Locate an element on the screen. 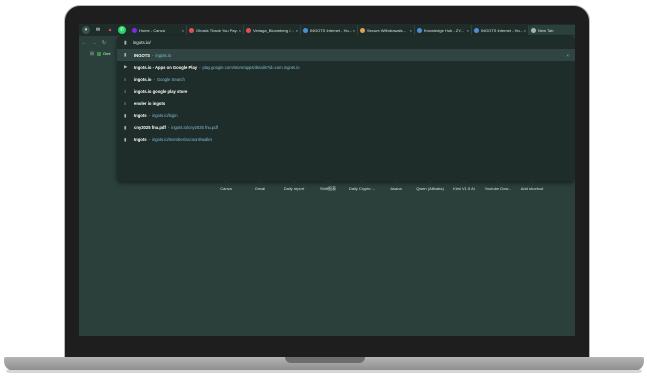 The image size is (647, 376). shortcut-label: Canva is located at coordinates (226, 188).